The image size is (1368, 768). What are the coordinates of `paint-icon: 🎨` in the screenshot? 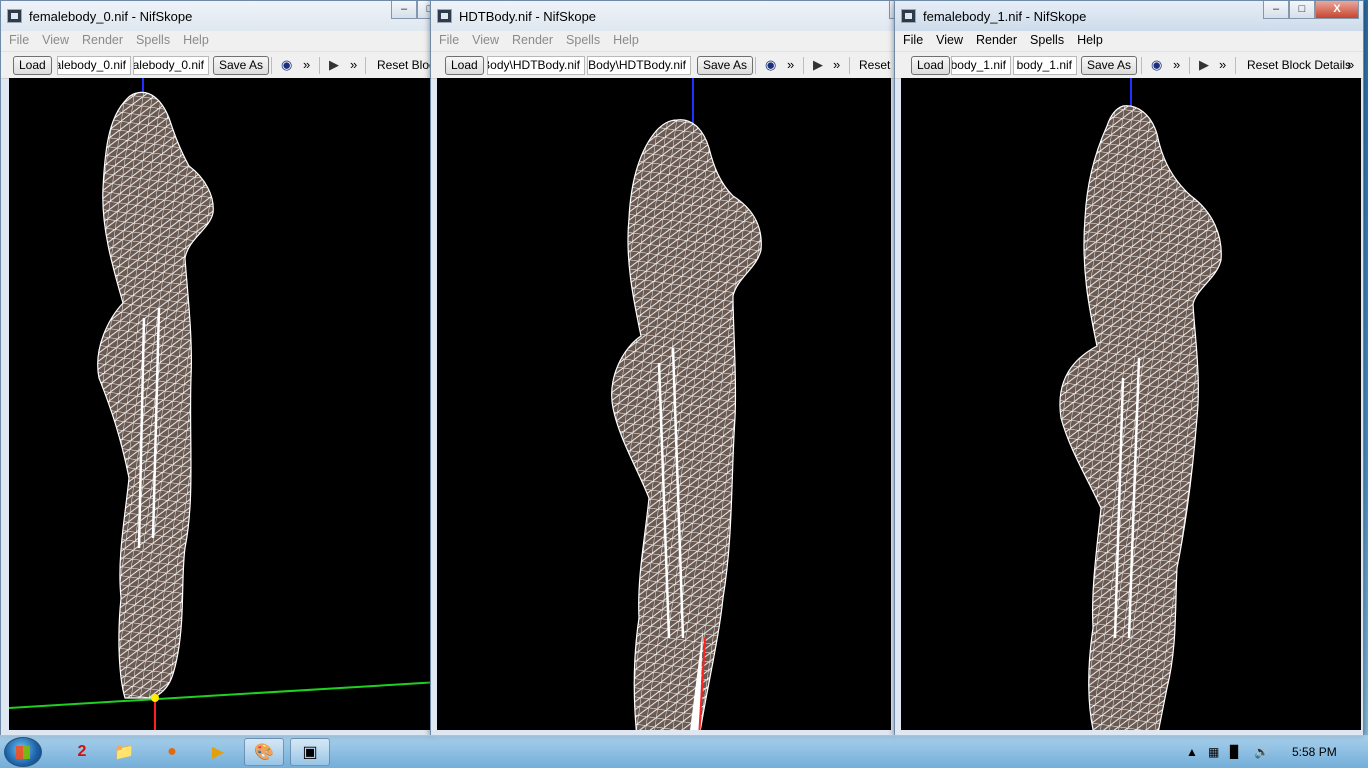 It's located at (264, 752).